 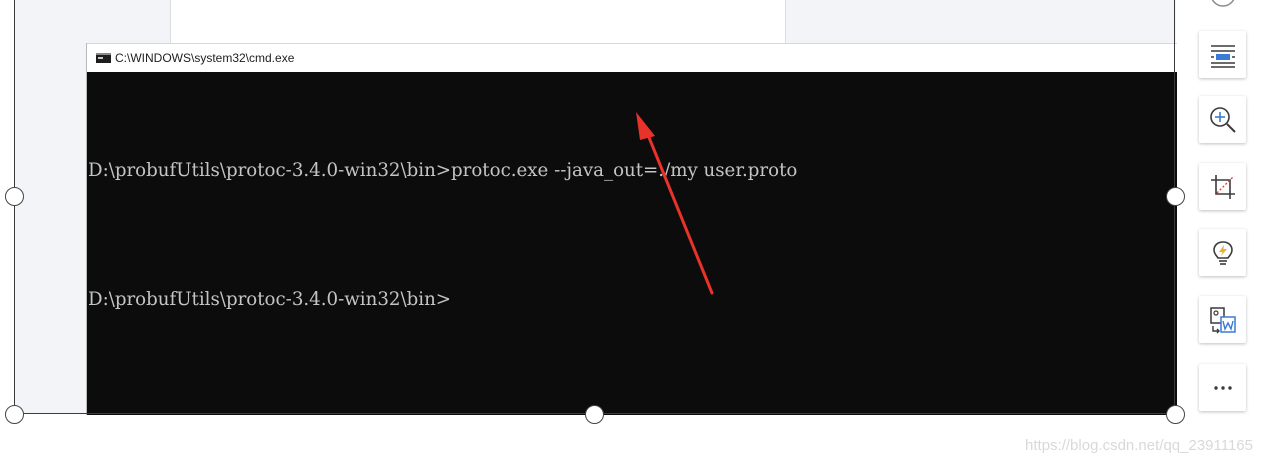 I want to click on convert-to-word-icon, so click(x=1222, y=319).